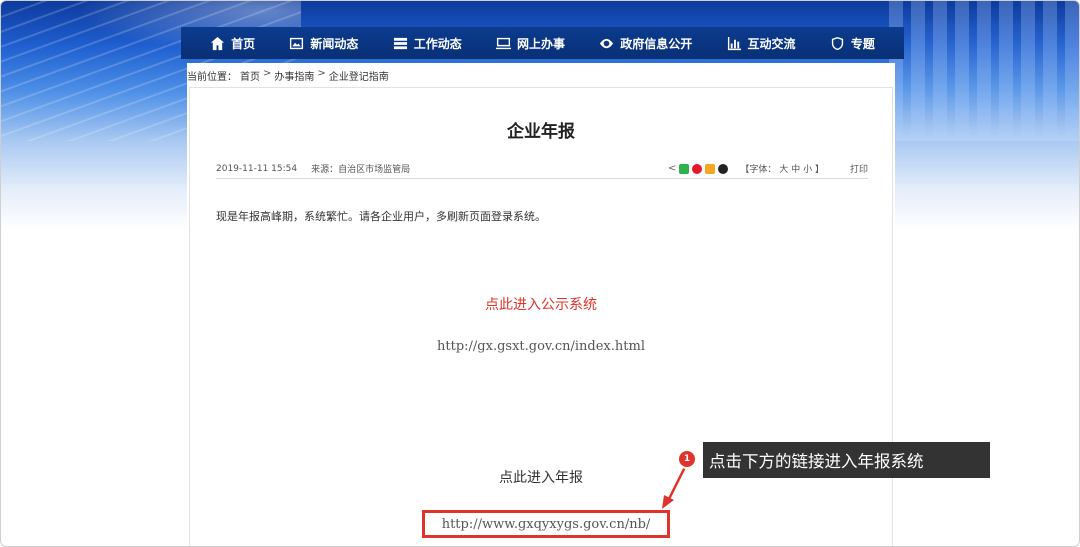  What do you see at coordinates (758, 170) in the screenshot?
I see `font-size-label: 【字体：` at bounding box center [758, 170].